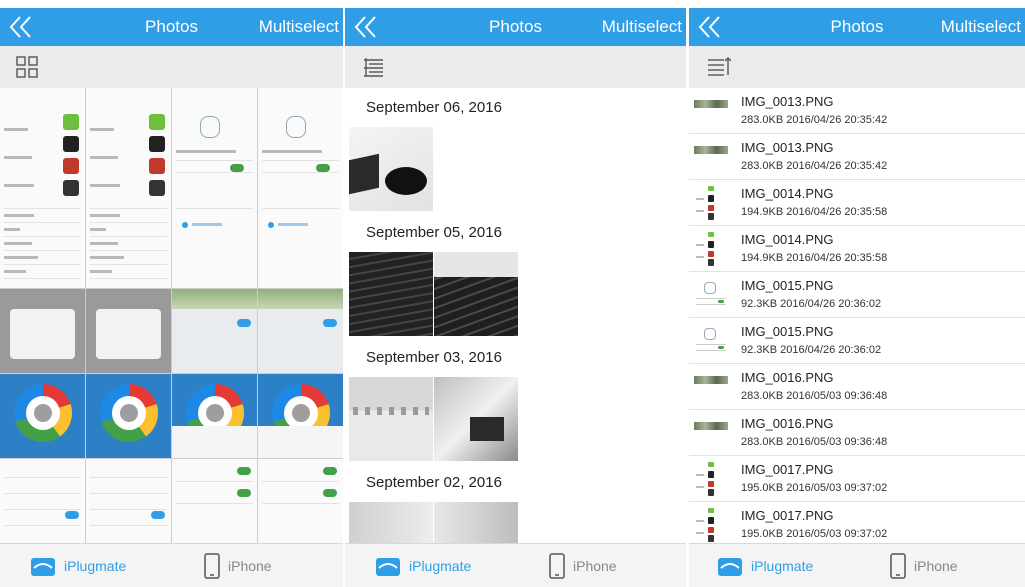  I want to click on file-name: IMG_0017.PNG, so click(787, 515).